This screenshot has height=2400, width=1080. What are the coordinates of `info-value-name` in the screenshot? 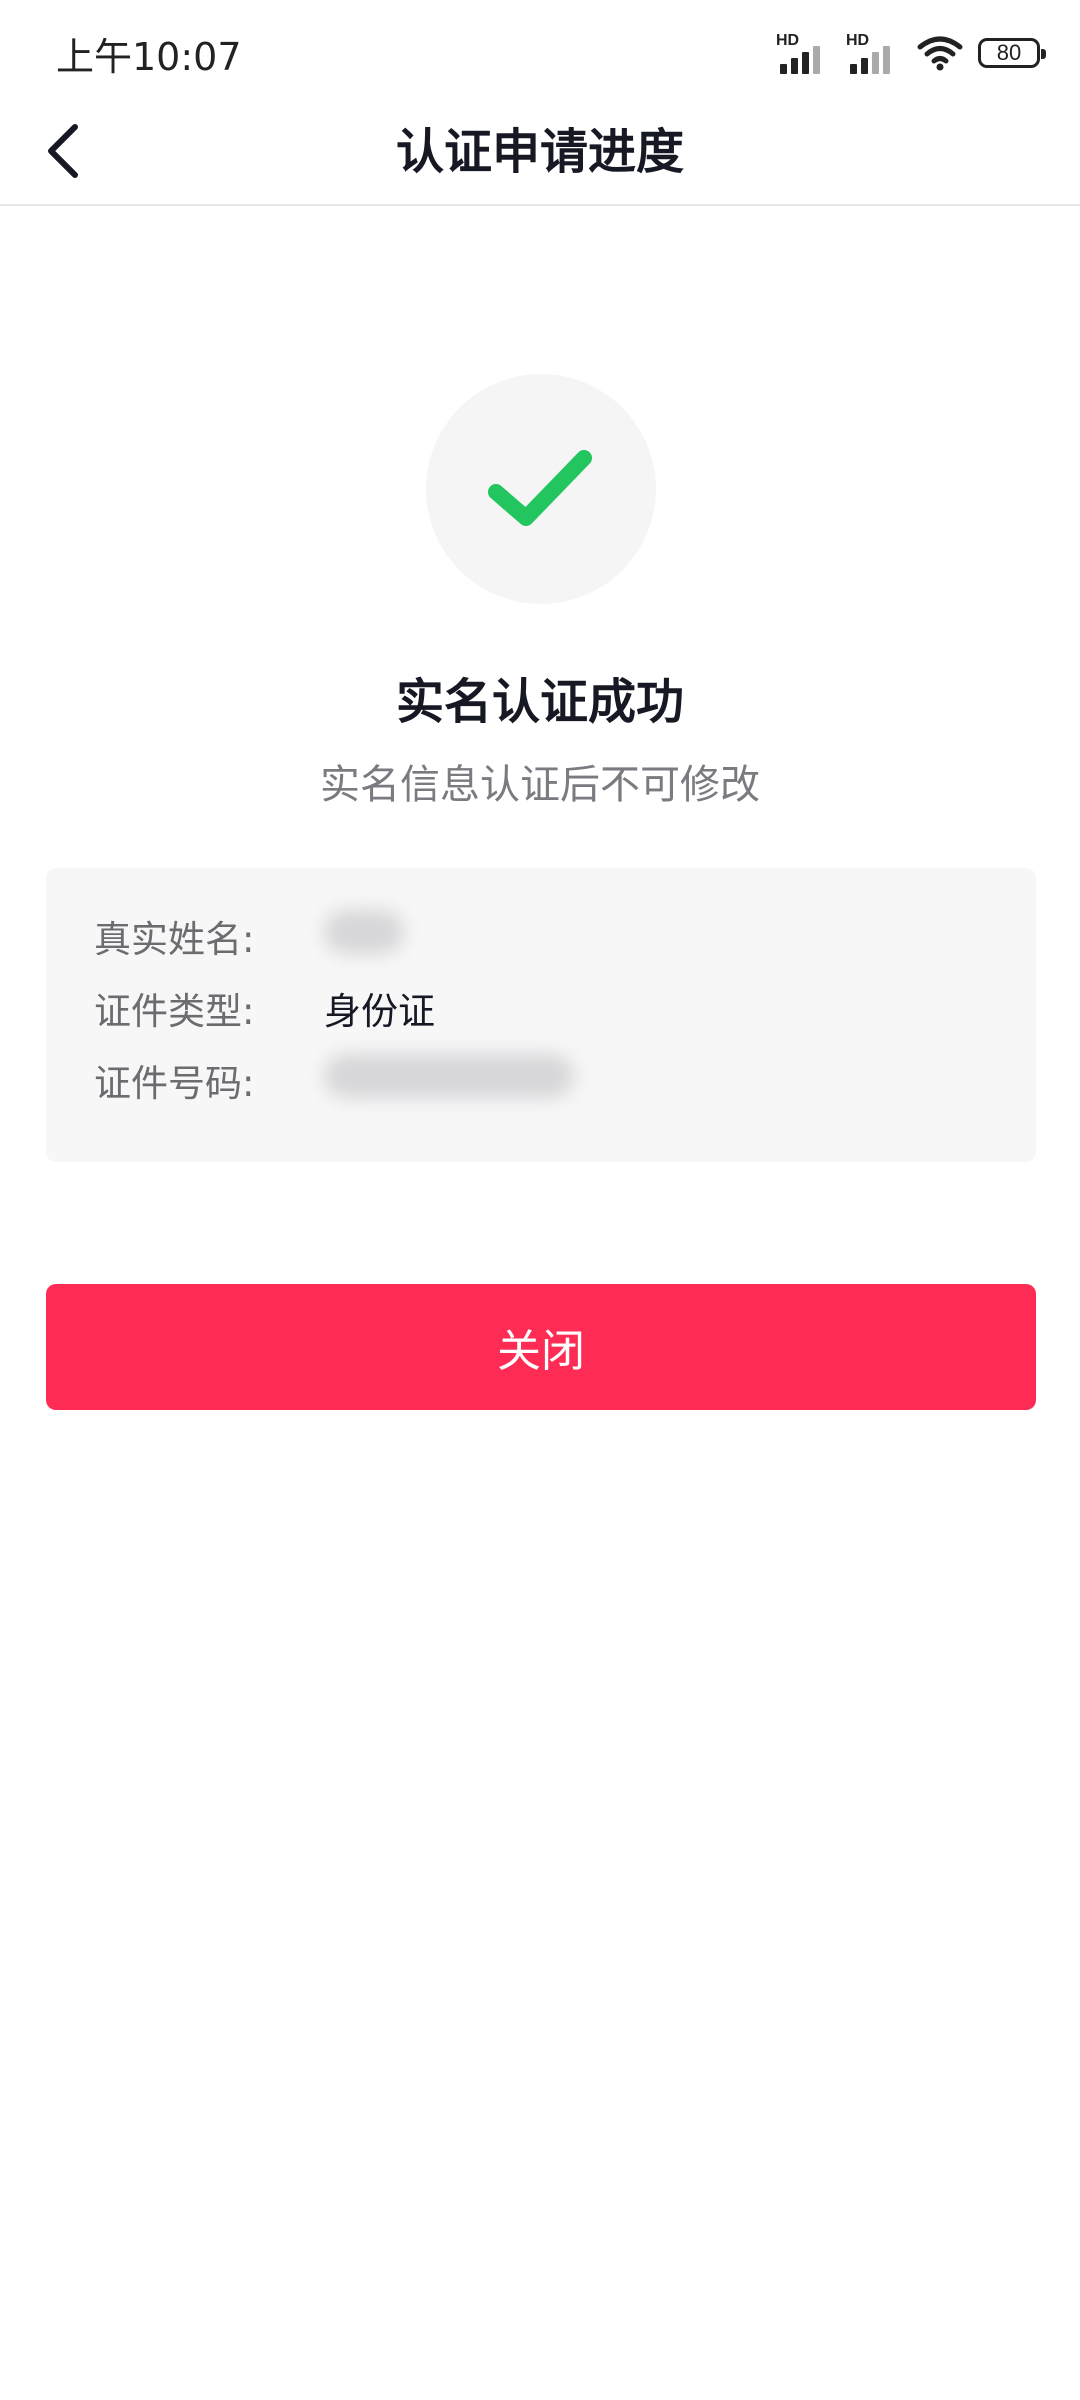 It's located at (364, 936).